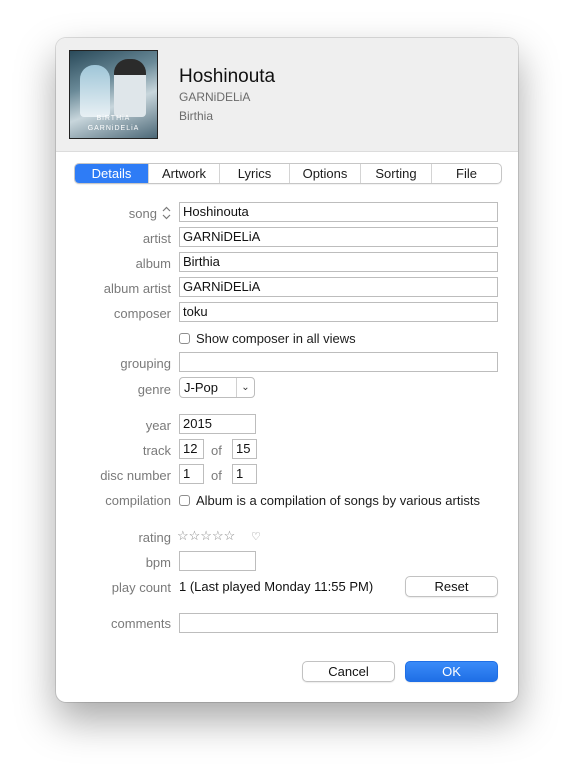 This screenshot has width=574, height=777. I want to click on bpm-label: bpm, so click(158, 562).